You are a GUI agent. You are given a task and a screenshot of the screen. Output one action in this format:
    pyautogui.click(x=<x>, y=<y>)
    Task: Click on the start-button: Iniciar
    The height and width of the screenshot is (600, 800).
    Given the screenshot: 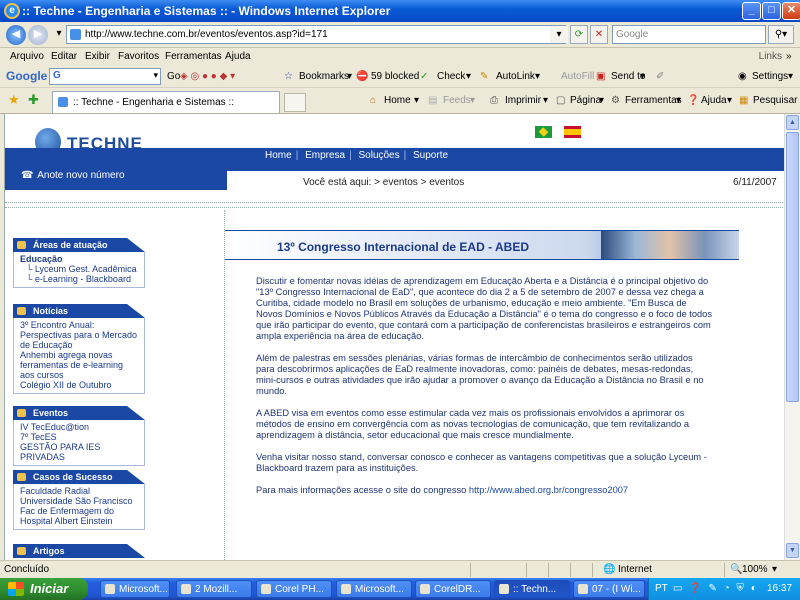 What is the action you would take?
    pyautogui.click(x=44, y=589)
    